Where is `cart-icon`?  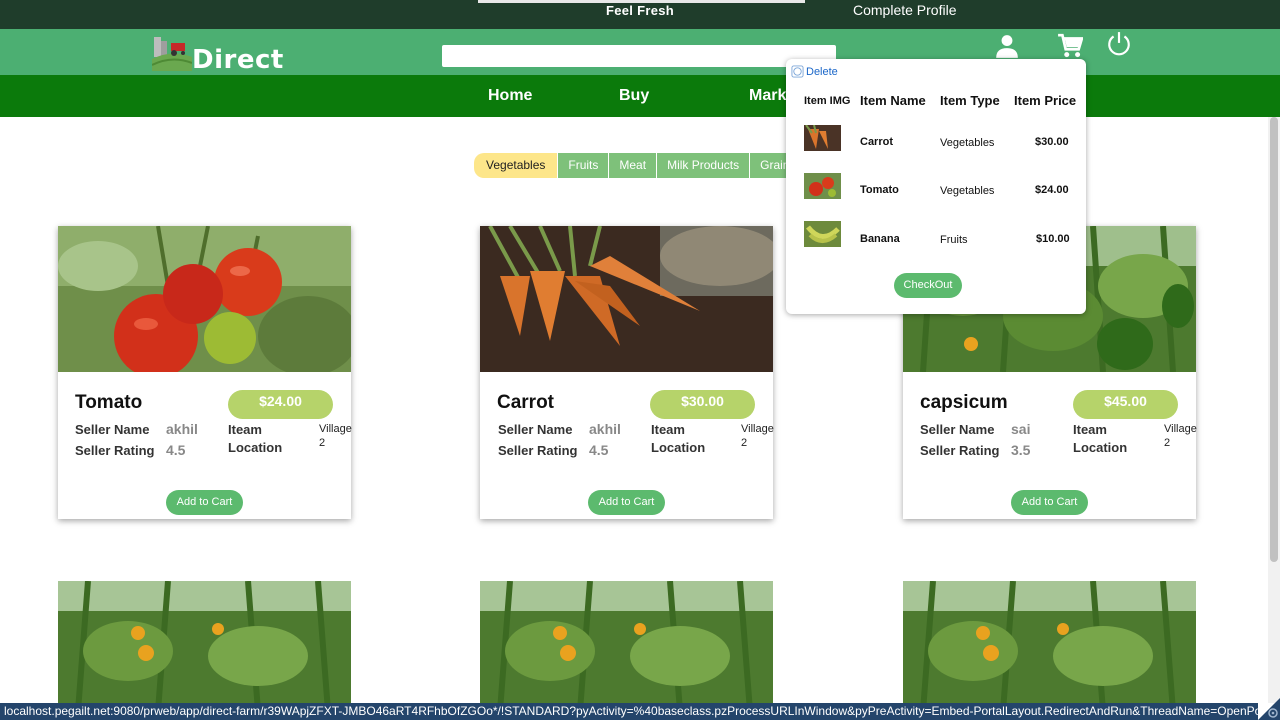 cart-icon is located at coordinates (1070, 46).